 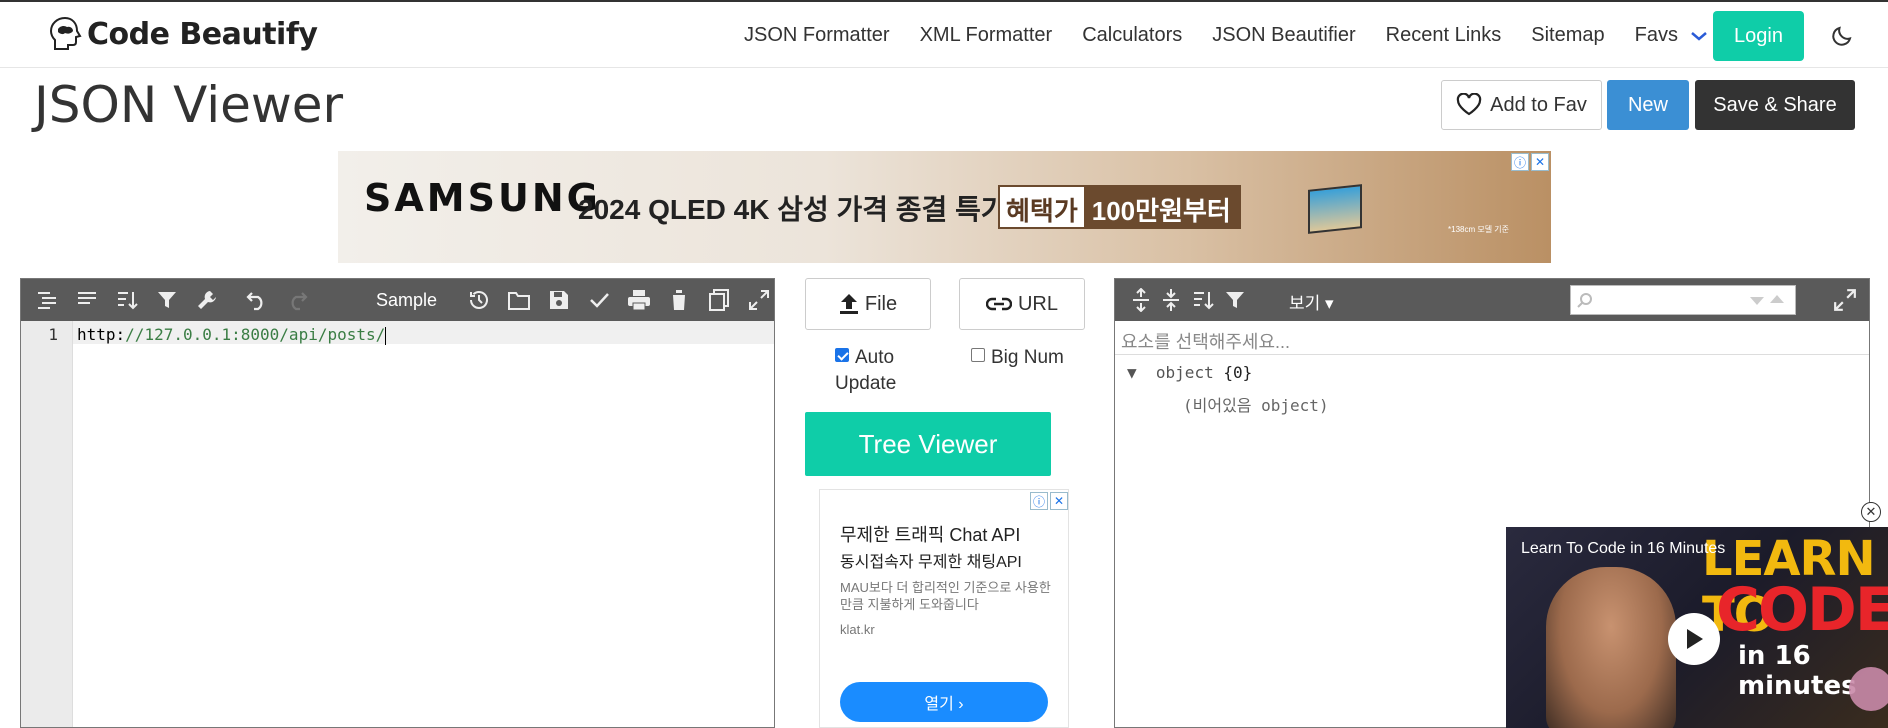 What do you see at coordinates (719, 300) in the screenshot?
I see `copy-icon` at bounding box center [719, 300].